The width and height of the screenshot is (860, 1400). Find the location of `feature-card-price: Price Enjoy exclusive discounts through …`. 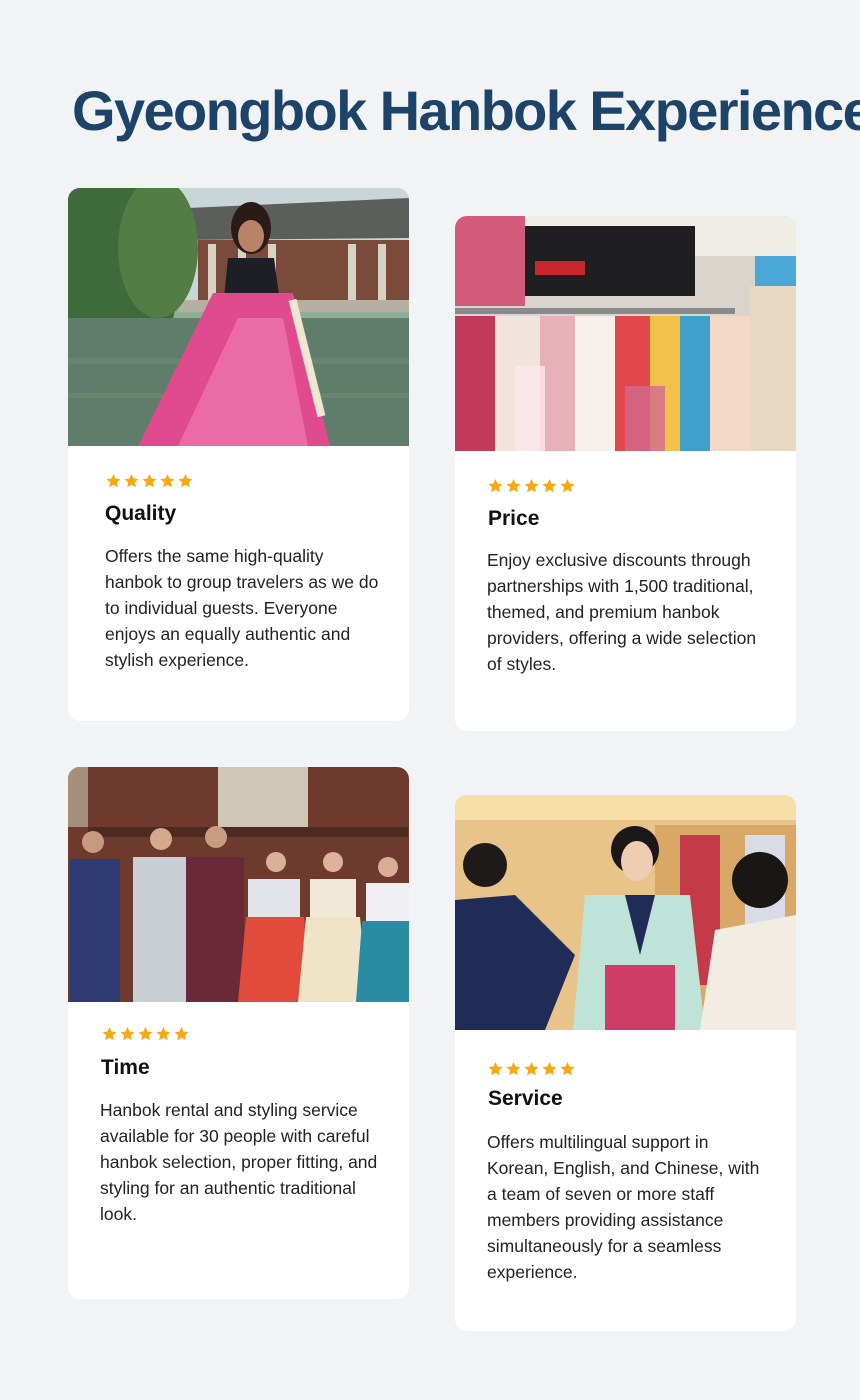

feature-card-price: Price Enjoy exclusive discounts through … is located at coordinates (625, 473).